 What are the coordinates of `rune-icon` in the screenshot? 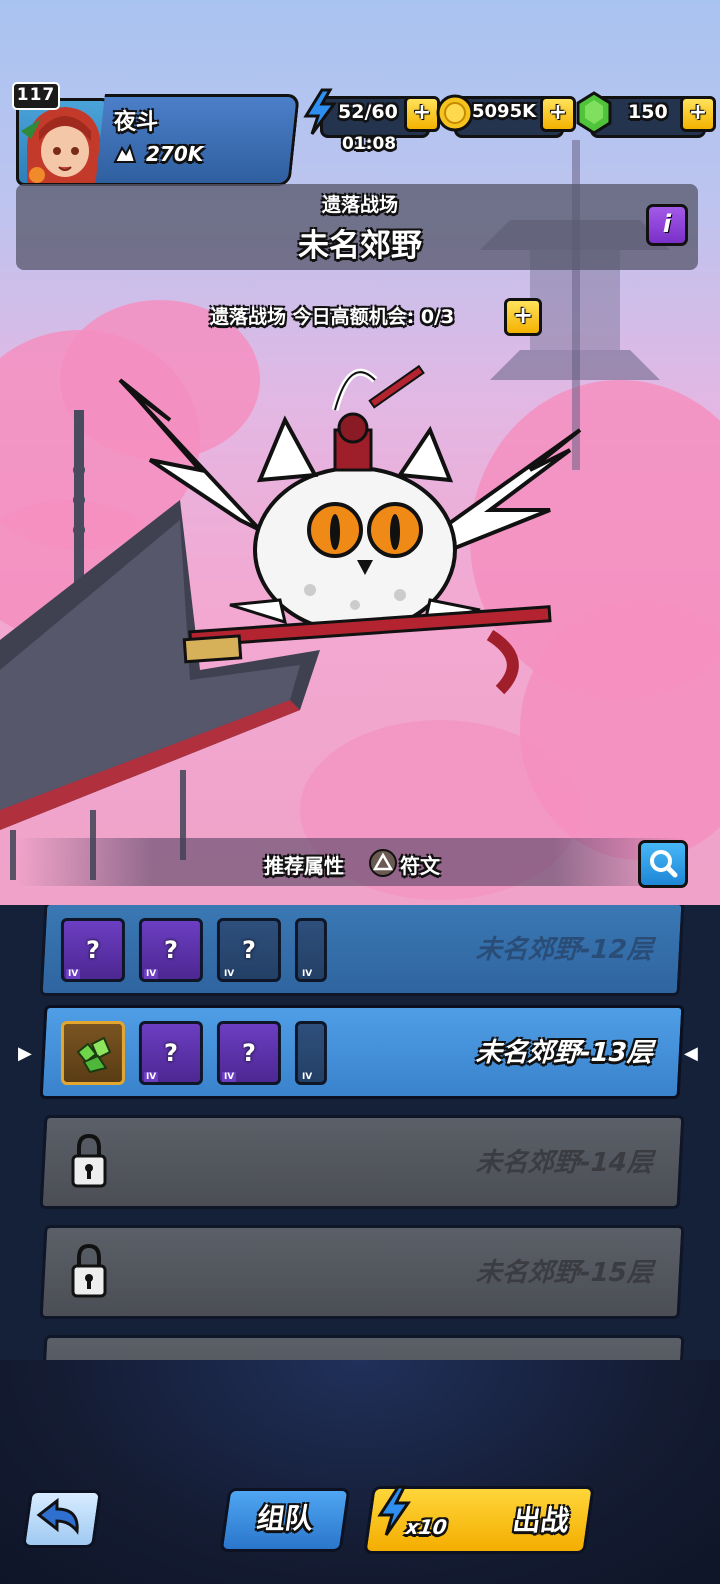 It's located at (383, 865).